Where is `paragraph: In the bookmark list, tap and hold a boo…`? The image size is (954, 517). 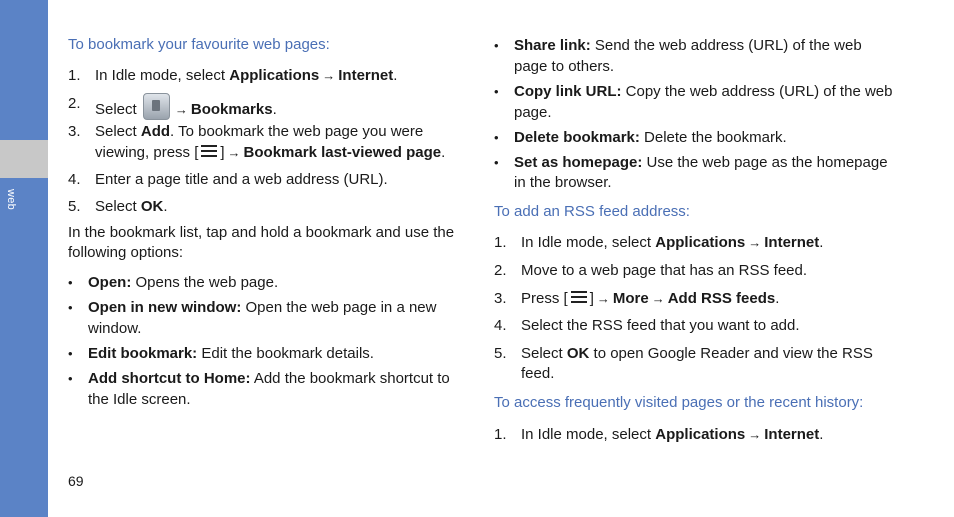 paragraph: In the bookmark list, tap and hold a boo… is located at coordinates (261, 232).